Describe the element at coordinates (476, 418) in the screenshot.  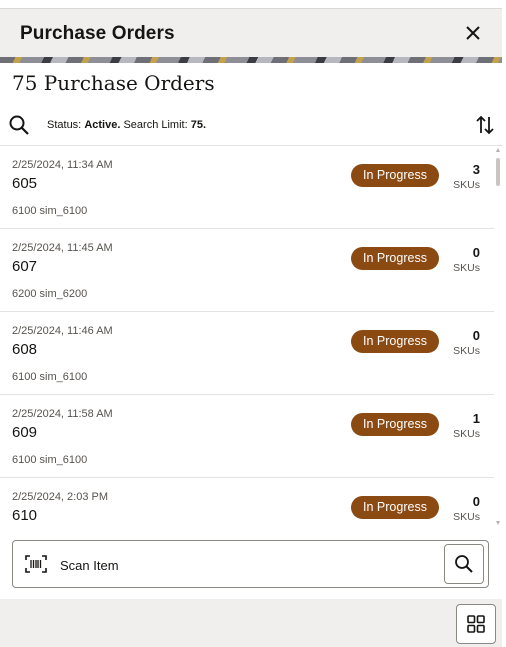
I see `sku-count: 1` at that location.